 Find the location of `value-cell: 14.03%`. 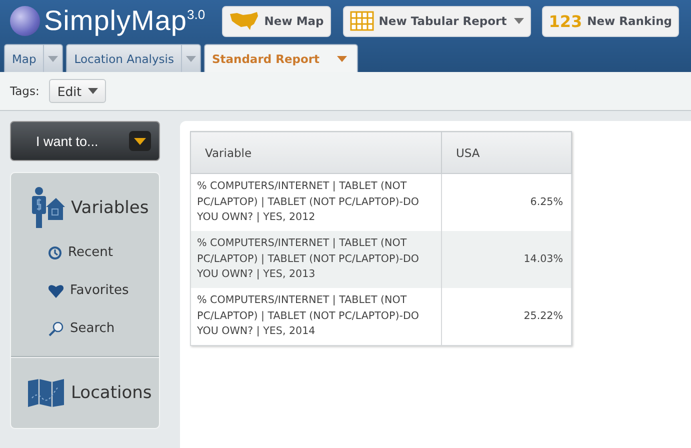

value-cell: 14.03% is located at coordinates (507, 259).